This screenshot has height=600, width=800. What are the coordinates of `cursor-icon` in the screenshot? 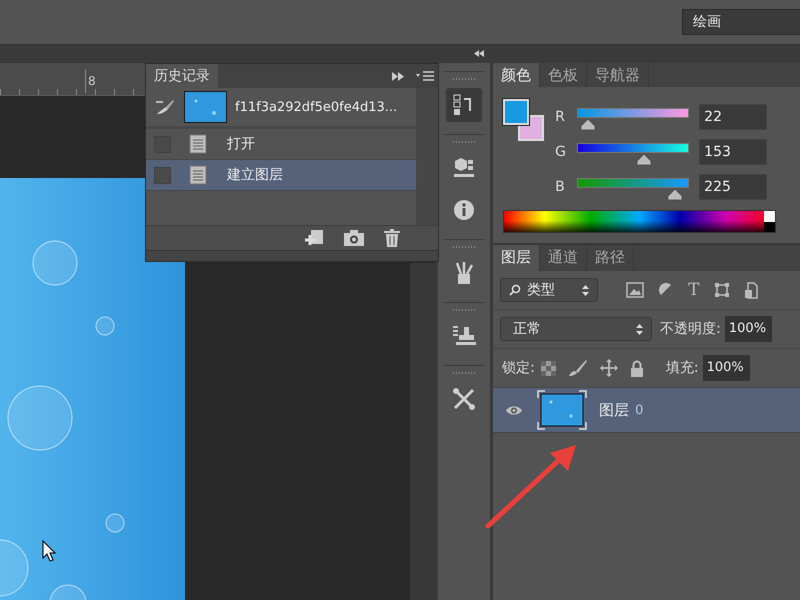 It's located at (49, 551).